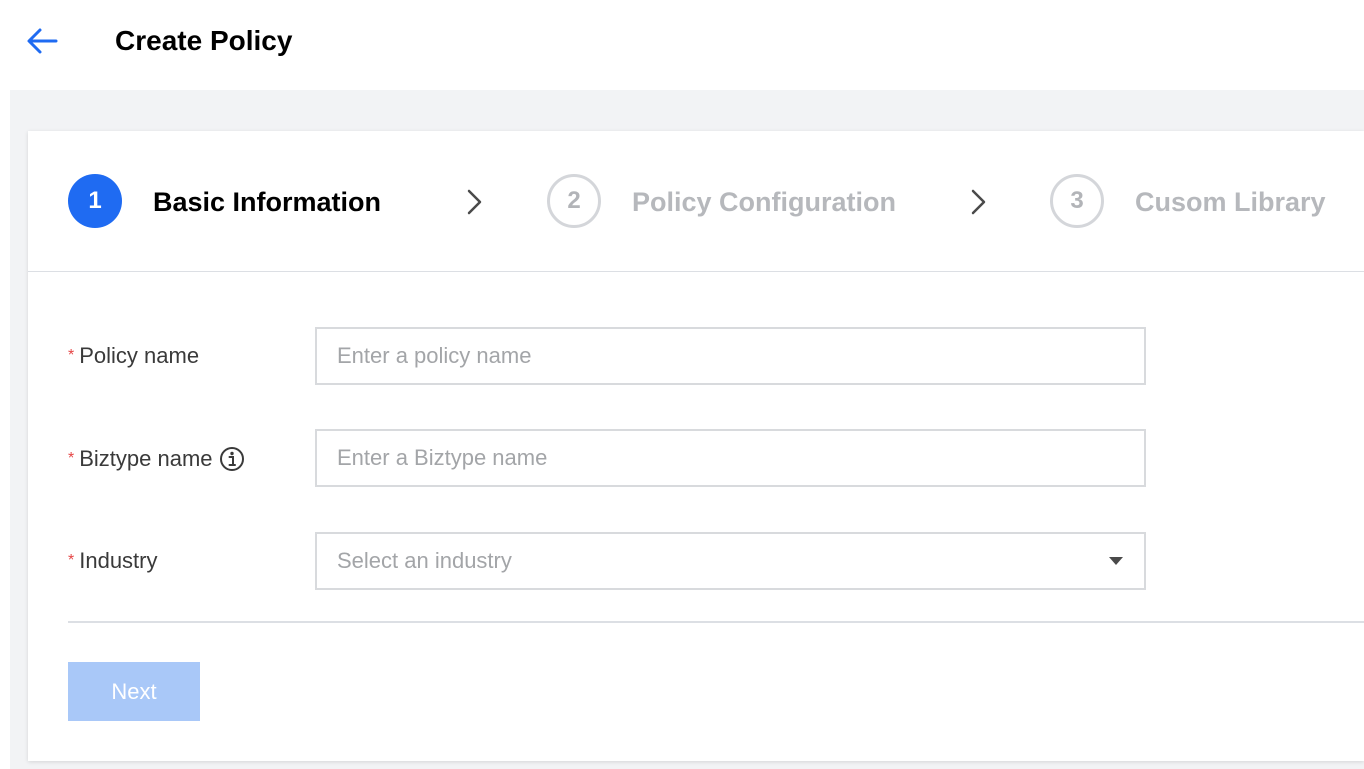 The width and height of the screenshot is (1364, 769). Describe the element at coordinates (95, 201) in the screenshot. I see `step-1-number: 1` at that location.